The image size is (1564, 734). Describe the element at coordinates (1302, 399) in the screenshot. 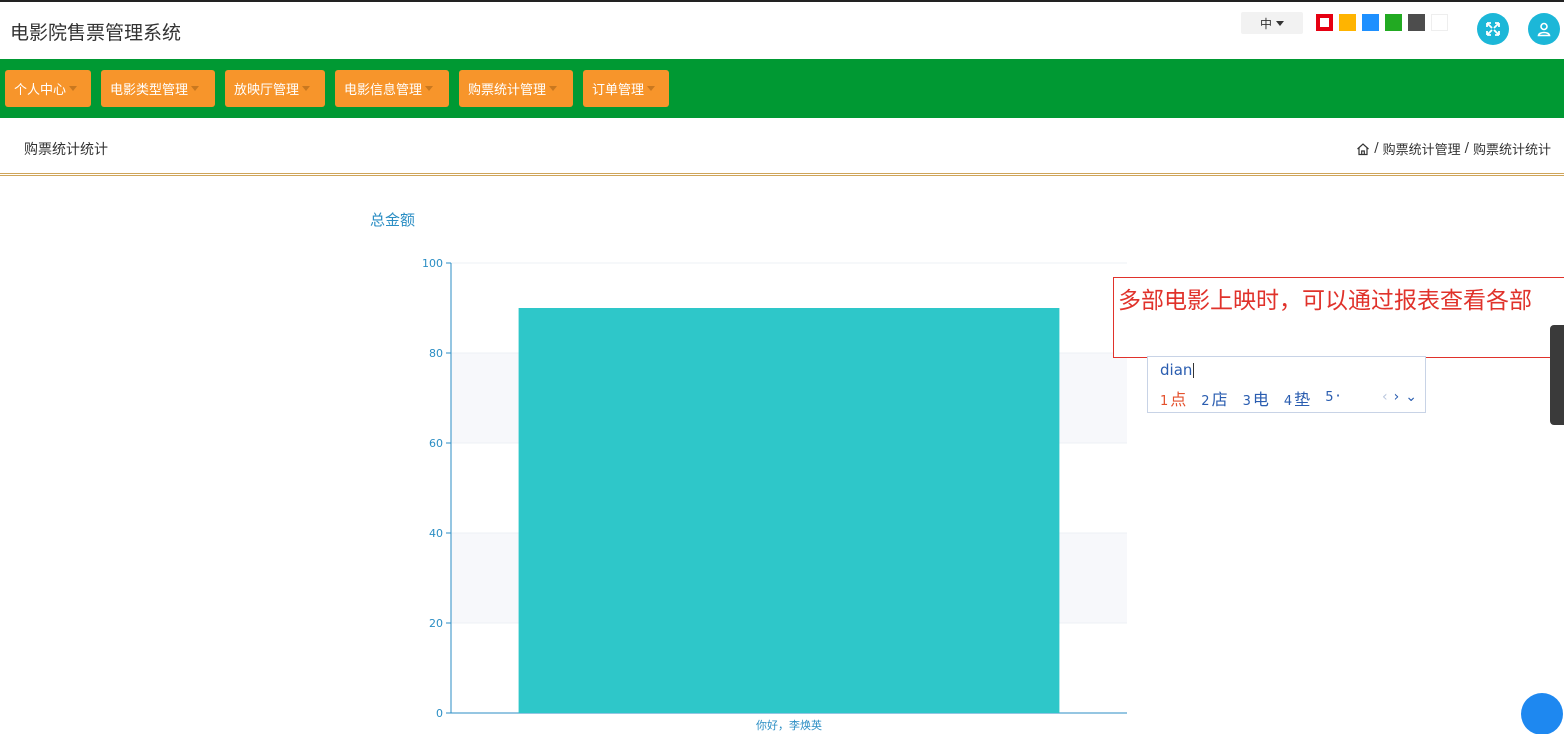

I see `candidate-char: 垫` at that location.